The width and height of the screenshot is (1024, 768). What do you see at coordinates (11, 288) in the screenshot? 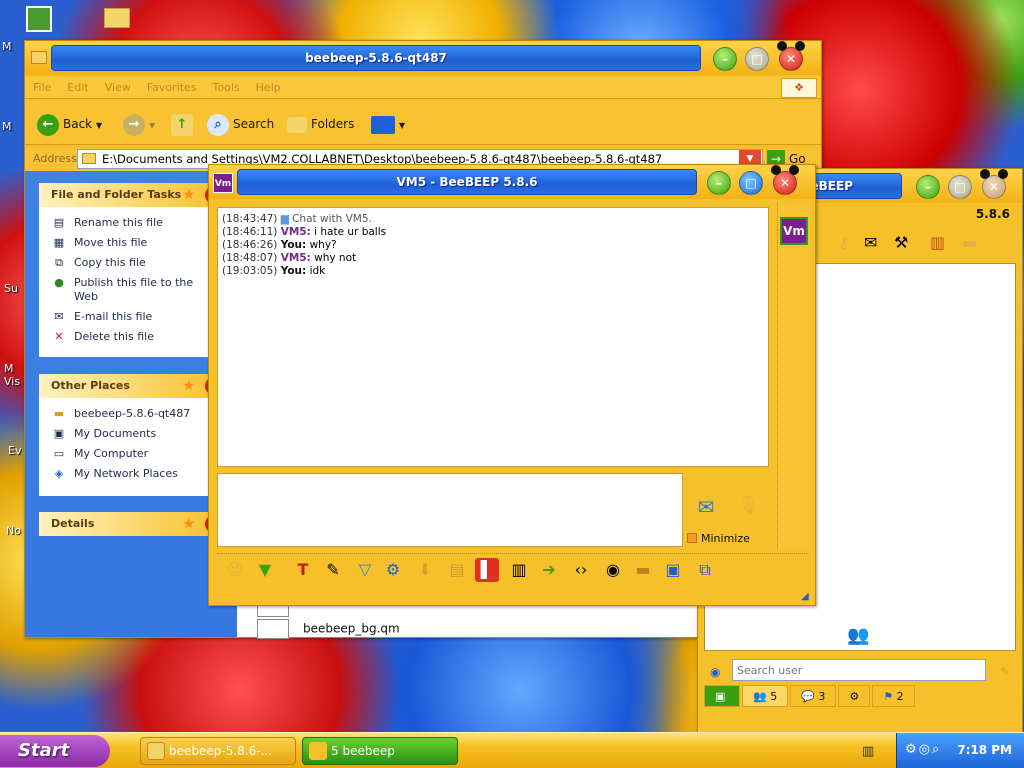
I see `desktop-label-3: Su` at bounding box center [11, 288].